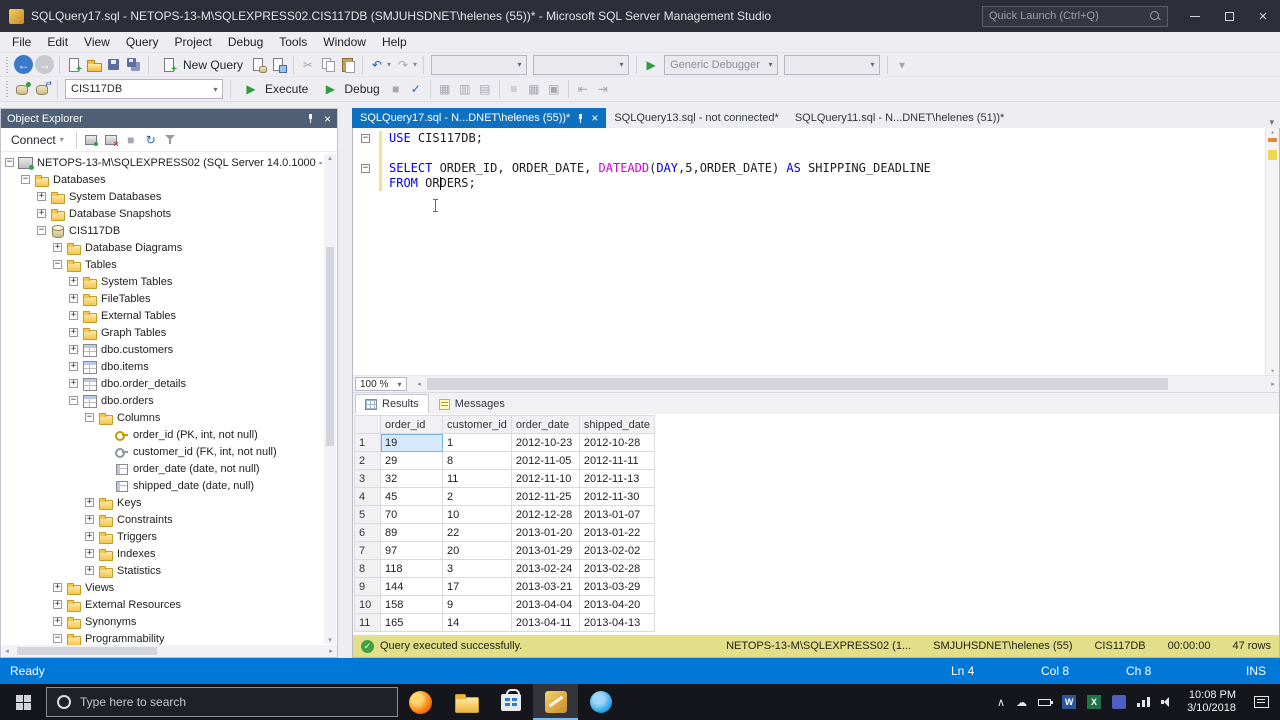 The height and width of the screenshot is (720, 1280). I want to click on grid-cell: 45, so click(411, 496).